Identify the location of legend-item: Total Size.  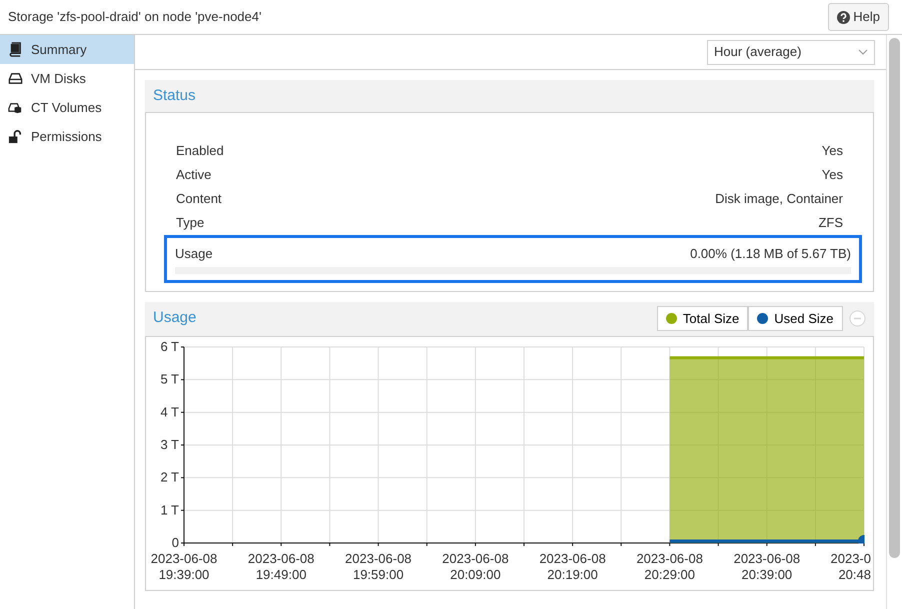
(702, 319).